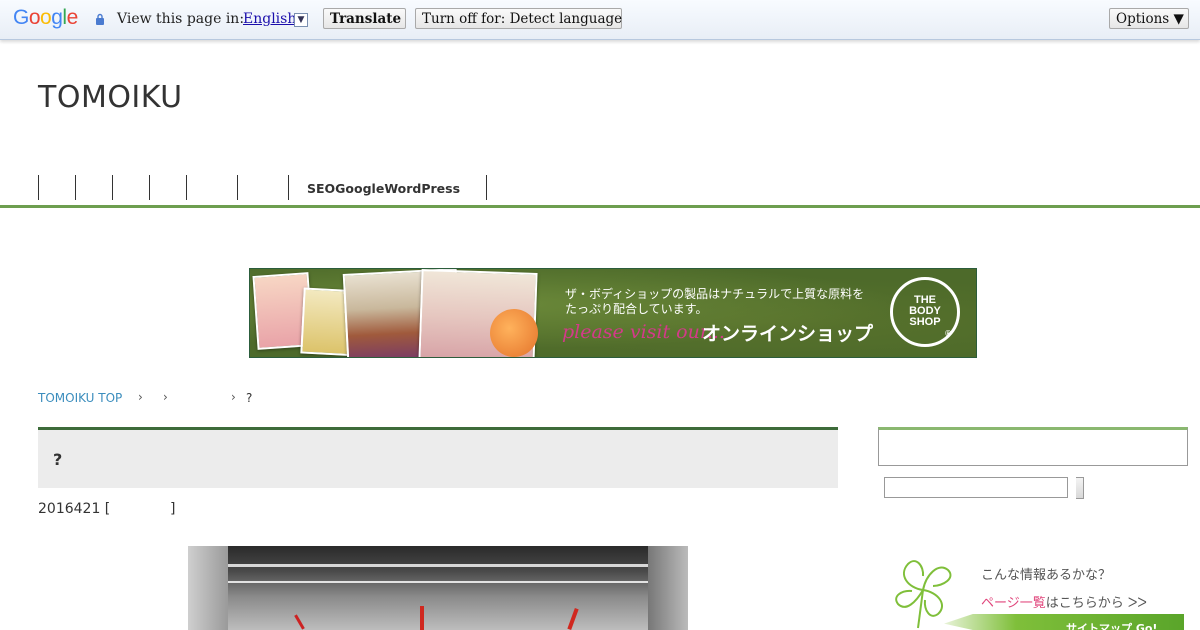 The image size is (1200, 630). Describe the element at coordinates (1080, 488) in the screenshot. I see `search-button` at that location.